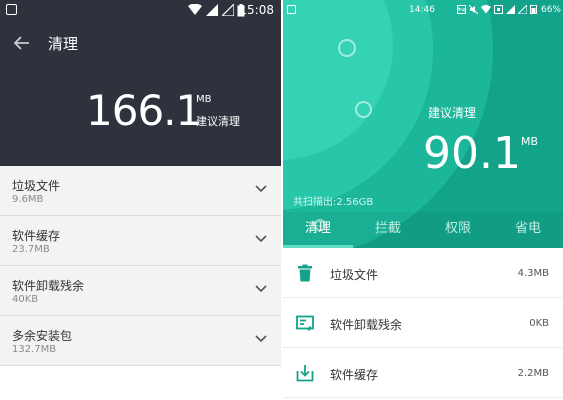 Image resolution: width=563 pixels, height=400 pixels. What do you see at coordinates (550, 10) in the screenshot?
I see `battery-percent: 66%` at bounding box center [550, 10].